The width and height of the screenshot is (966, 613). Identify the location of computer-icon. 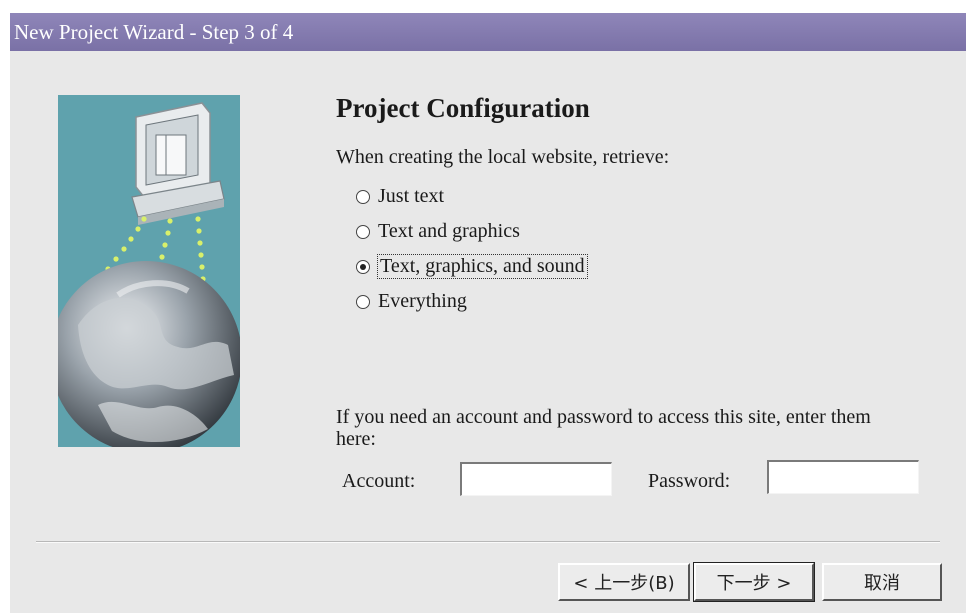
(178, 163).